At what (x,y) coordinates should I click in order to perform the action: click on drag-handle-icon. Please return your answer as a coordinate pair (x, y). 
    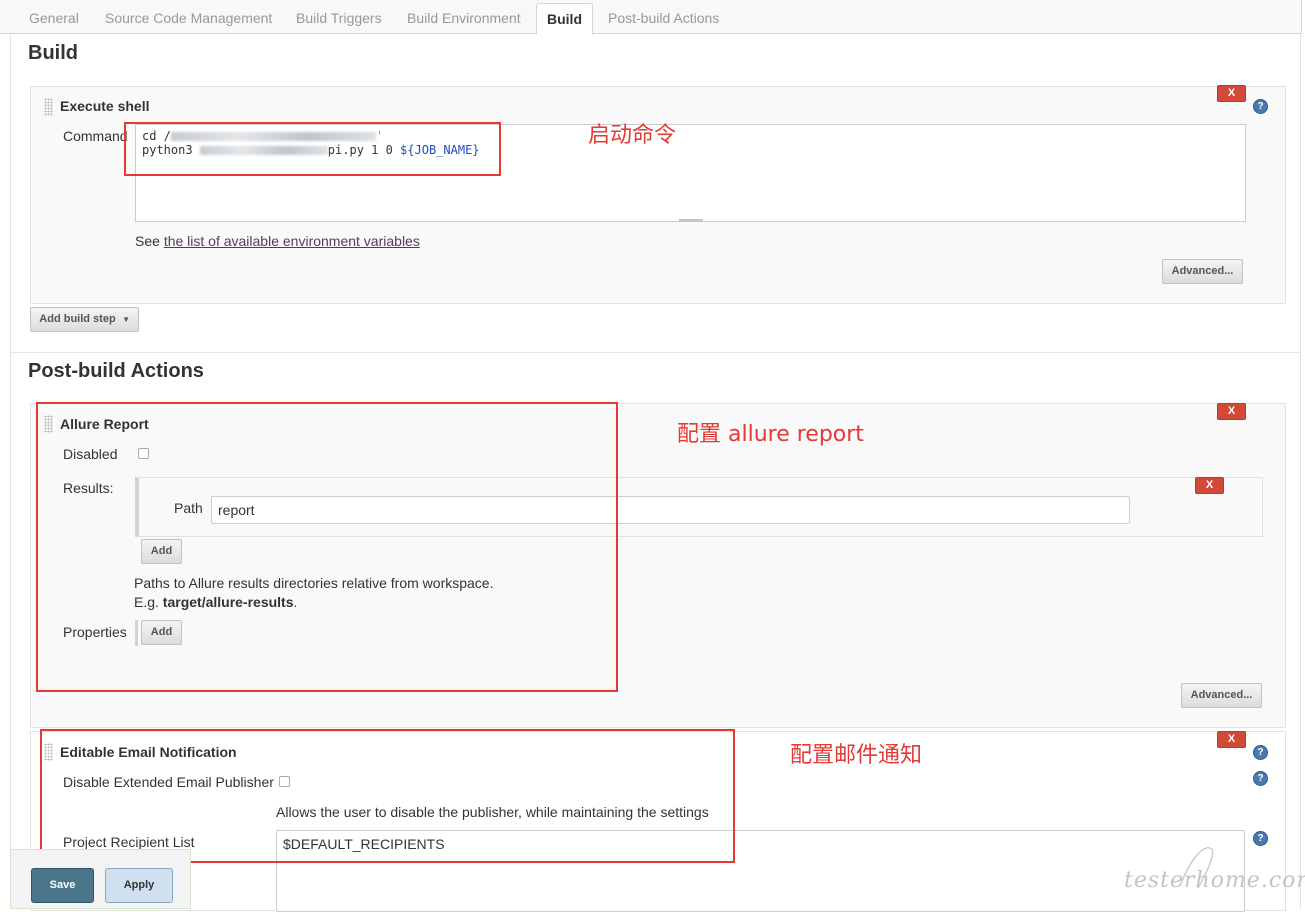
    Looking at the image, I should click on (48, 107).